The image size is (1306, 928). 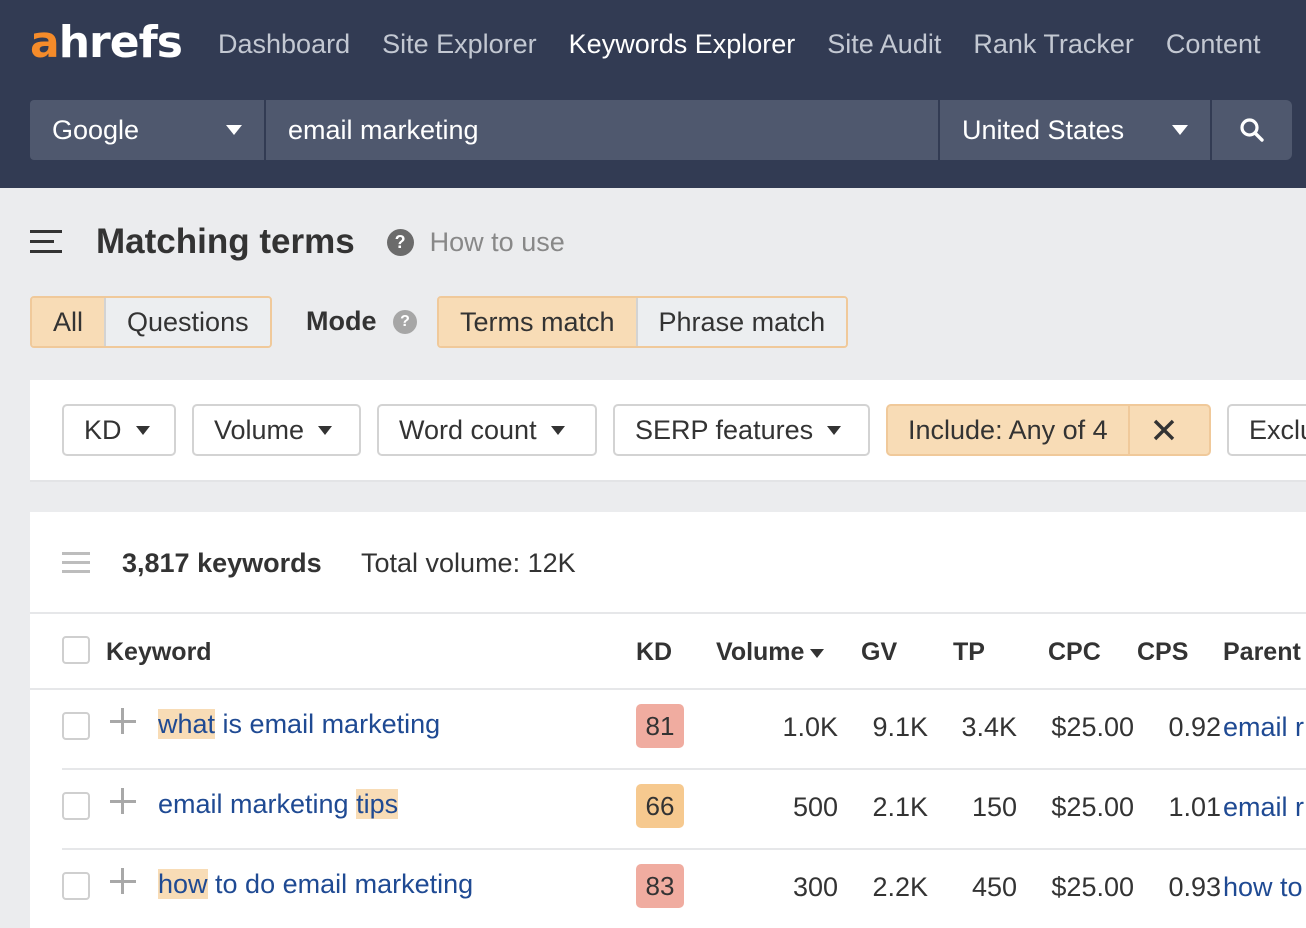 I want to click on columns-menu-icon, so click(x=76, y=563).